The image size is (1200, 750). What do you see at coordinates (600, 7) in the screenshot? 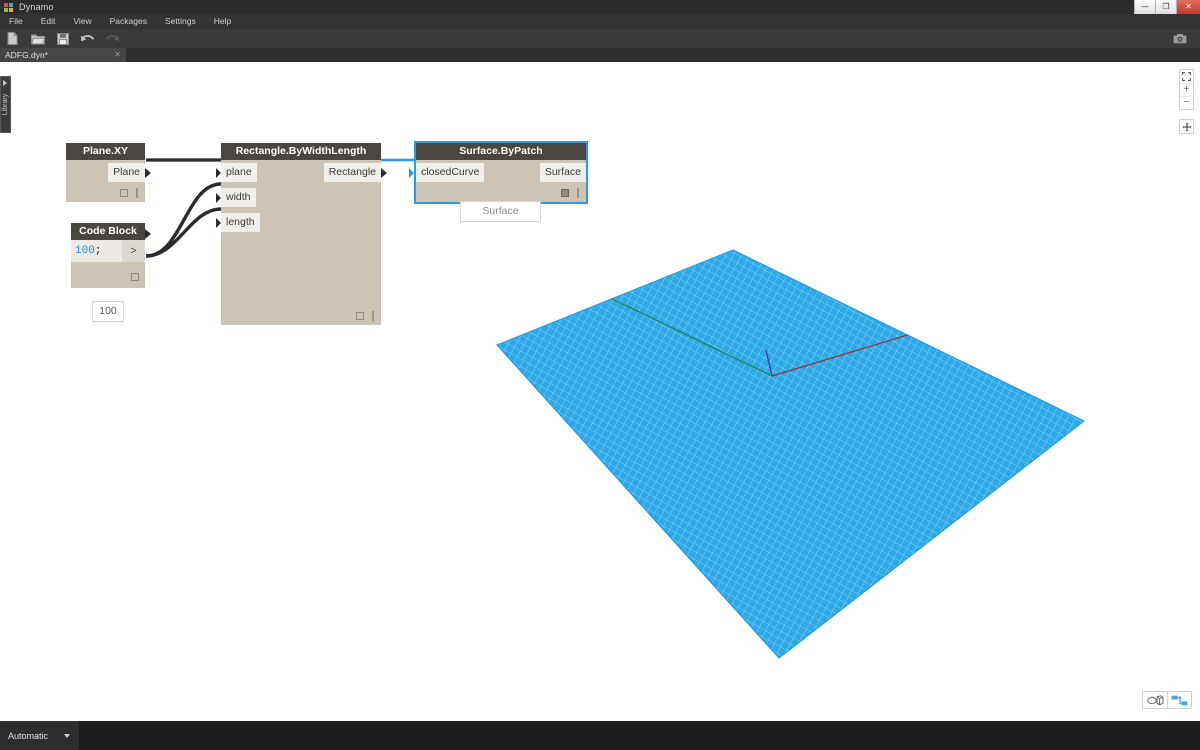
I see `title-bar: Dynamo — ❐ ✕` at bounding box center [600, 7].